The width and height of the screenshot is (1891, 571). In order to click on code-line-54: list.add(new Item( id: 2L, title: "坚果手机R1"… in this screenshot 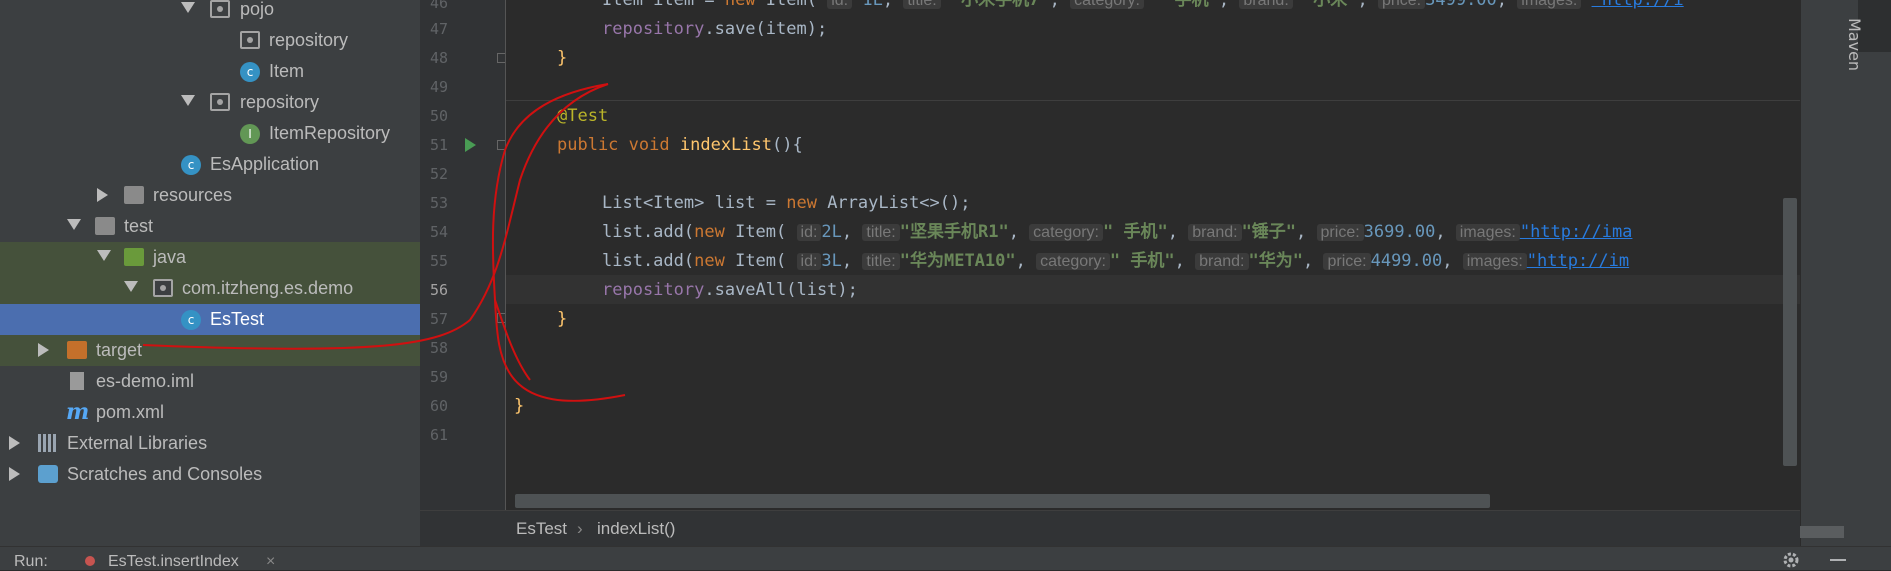, I will do `click(1117, 232)`.